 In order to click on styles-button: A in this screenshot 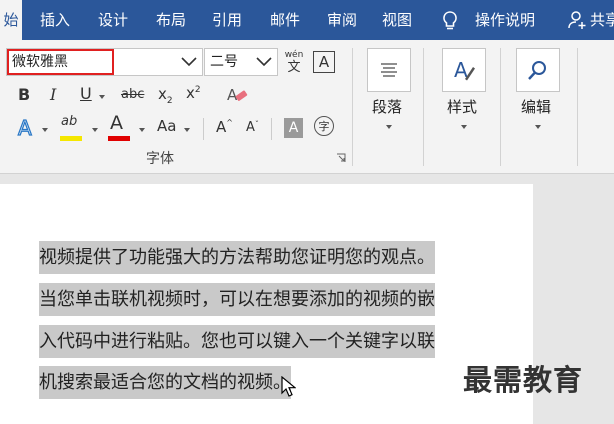, I will do `click(464, 70)`.